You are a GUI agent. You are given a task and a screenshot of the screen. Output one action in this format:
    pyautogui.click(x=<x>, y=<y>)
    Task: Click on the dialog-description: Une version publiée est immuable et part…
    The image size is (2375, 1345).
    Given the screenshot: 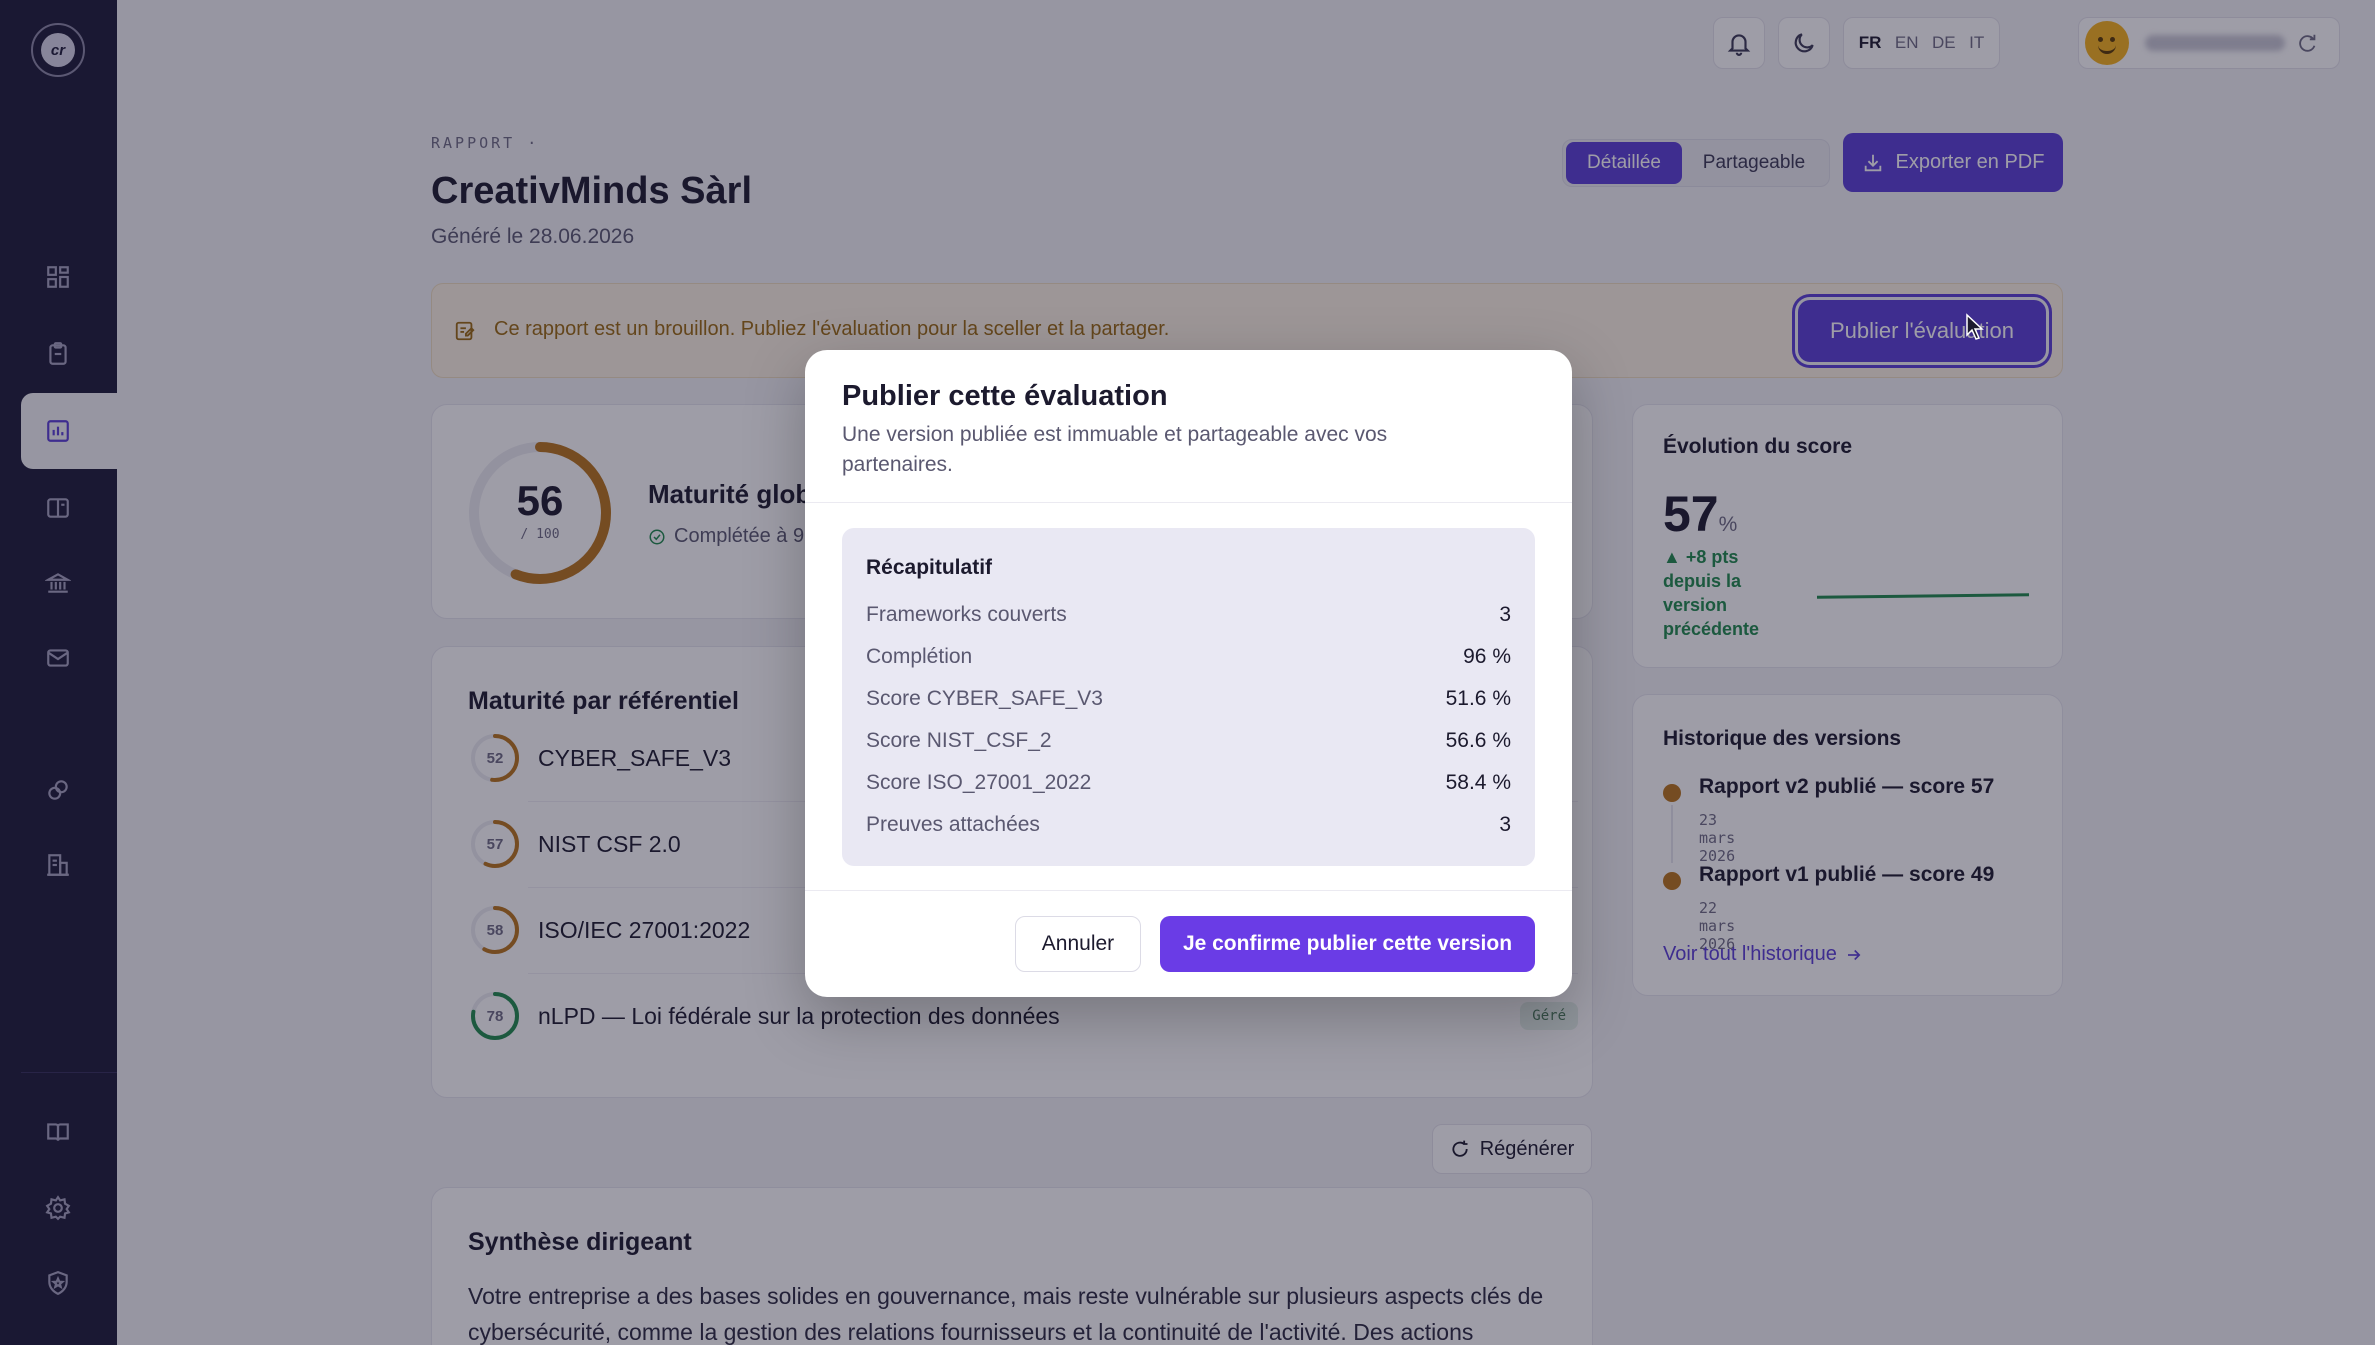 What is the action you would take?
    pyautogui.click(x=1115, y=449)
    